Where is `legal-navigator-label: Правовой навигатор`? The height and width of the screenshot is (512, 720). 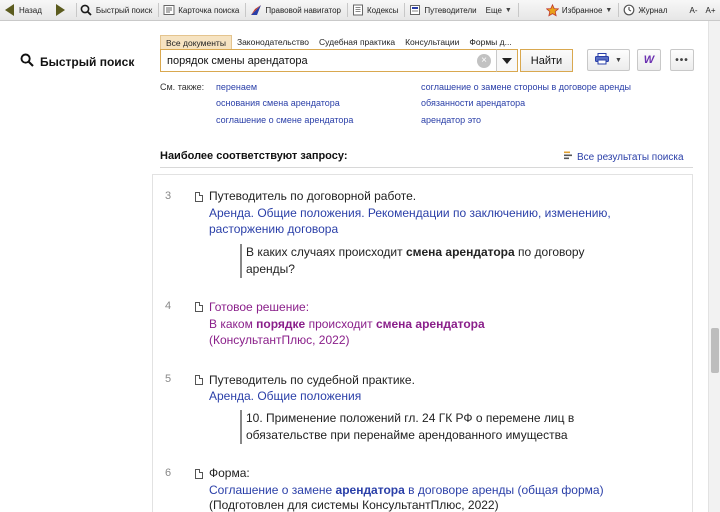
legal-navigator-label: Правовой навигатор is located at coordinates (303, 10).